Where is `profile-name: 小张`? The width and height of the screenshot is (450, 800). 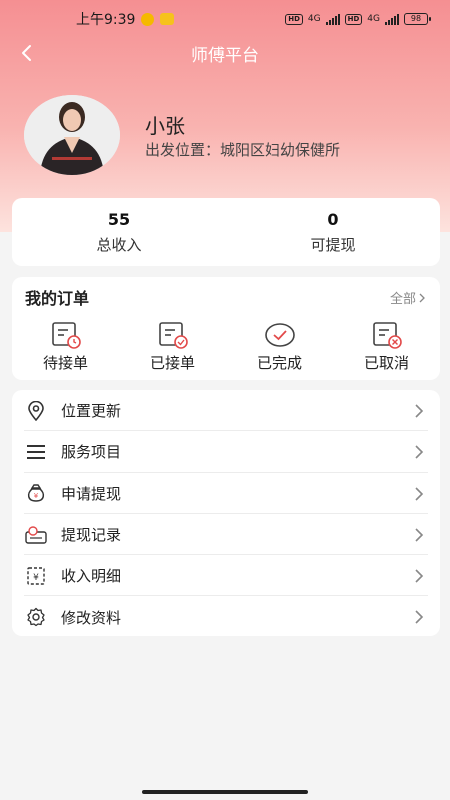 profile-name: 小张 is located at coordinates (165, 126).